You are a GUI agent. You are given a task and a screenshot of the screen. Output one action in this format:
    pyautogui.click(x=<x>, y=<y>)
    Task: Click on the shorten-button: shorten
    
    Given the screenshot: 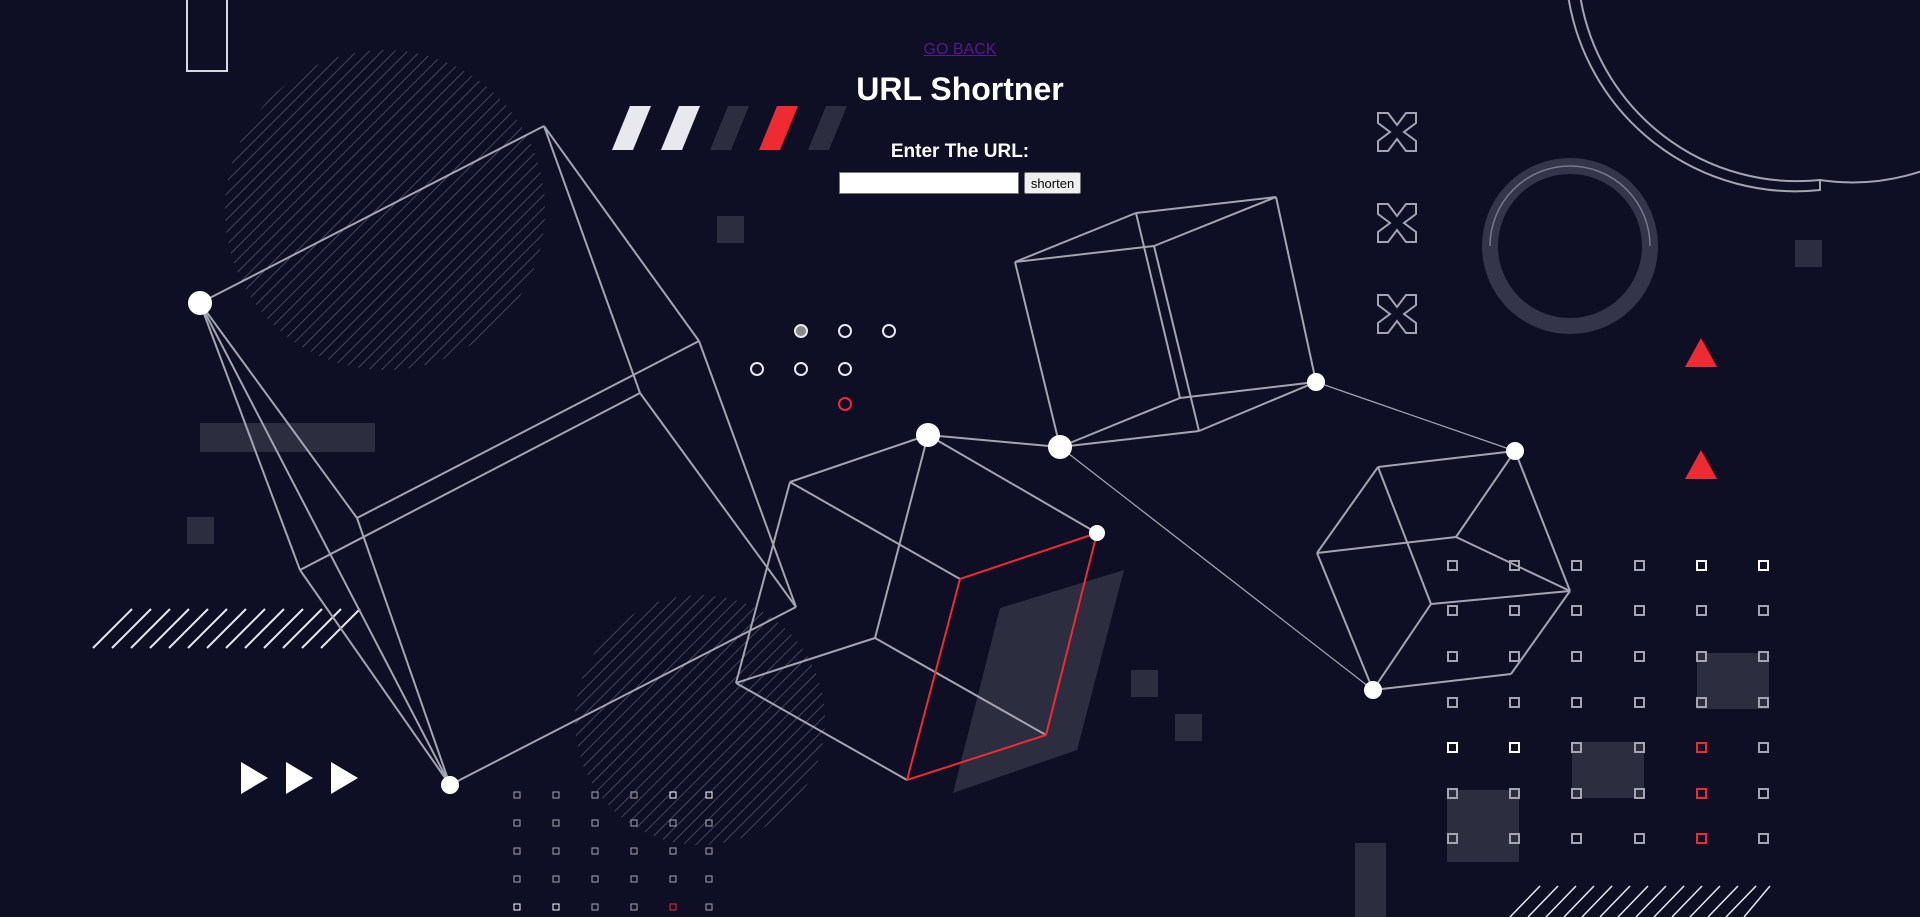 What is the action you would take?
    pyautogui.click(x=1052, y=183)
    